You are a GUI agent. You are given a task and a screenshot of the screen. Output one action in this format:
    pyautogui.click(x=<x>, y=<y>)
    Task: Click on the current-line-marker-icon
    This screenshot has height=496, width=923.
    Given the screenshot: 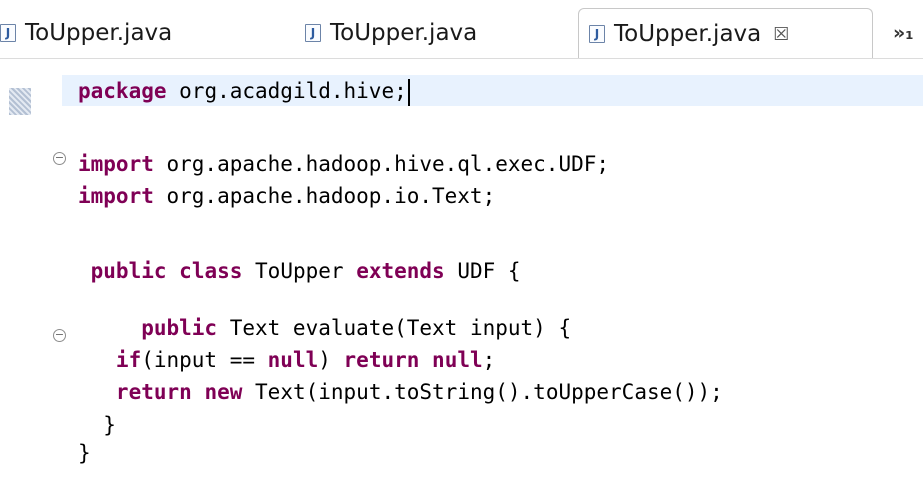 What is the action you would take?
    pyautogui.click(x=20, y=101)
    